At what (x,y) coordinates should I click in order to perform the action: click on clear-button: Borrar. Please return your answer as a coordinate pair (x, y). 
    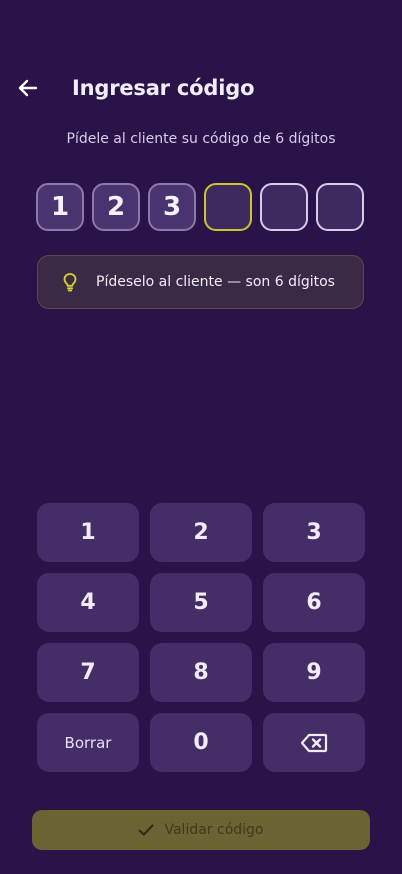
    Looking at the image, I should click on (88, 742).